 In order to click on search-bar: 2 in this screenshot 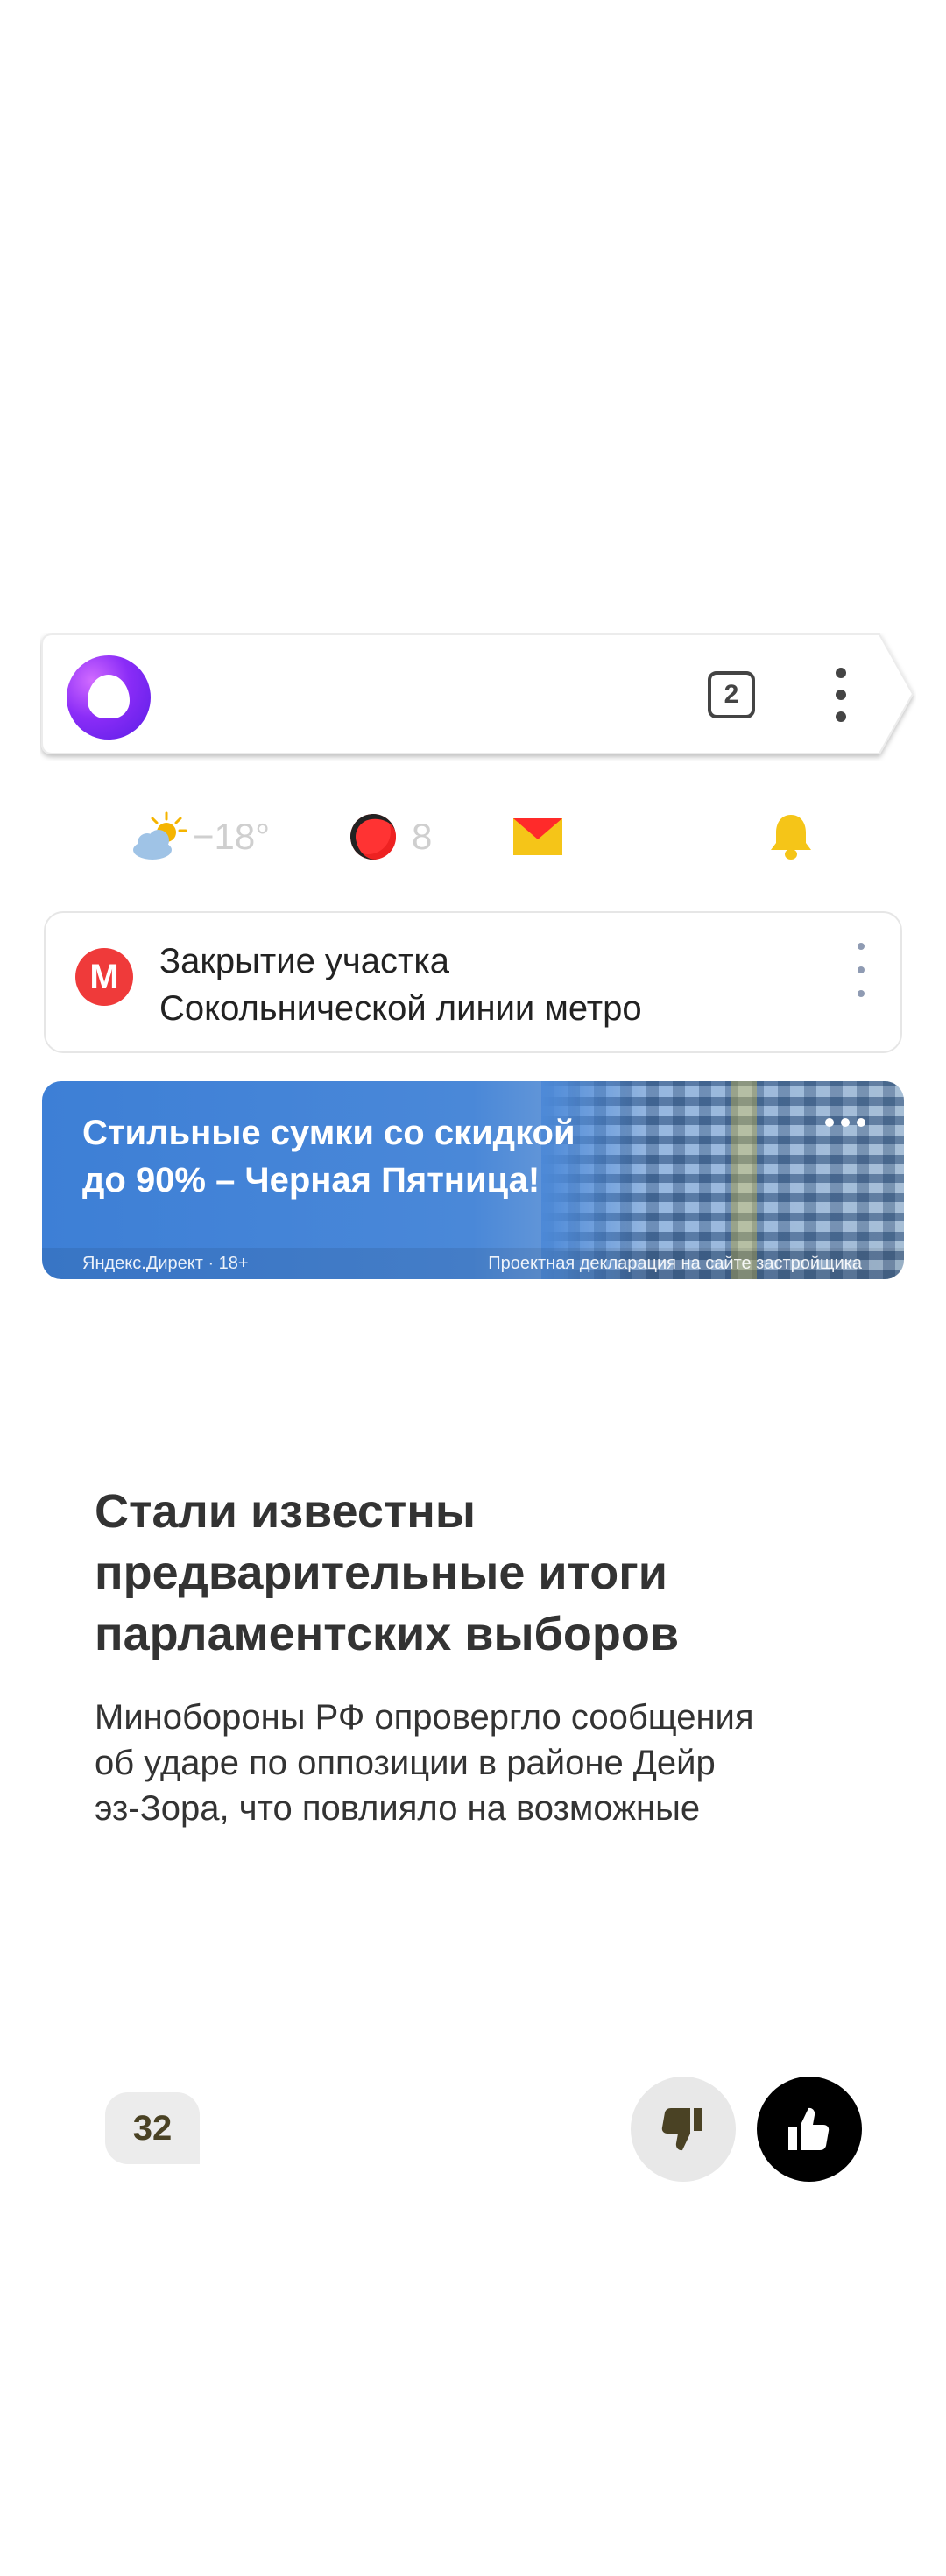, I will do `click(478, 697)`.